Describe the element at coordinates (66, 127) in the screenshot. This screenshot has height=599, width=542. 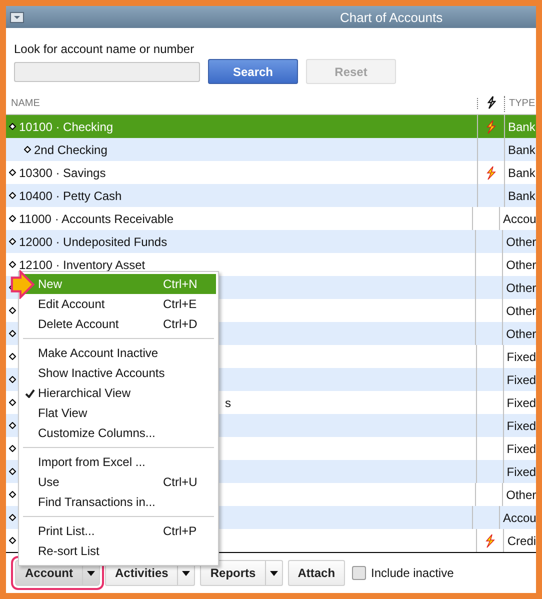
I see `account-name: 10100 · Checking` at that location.